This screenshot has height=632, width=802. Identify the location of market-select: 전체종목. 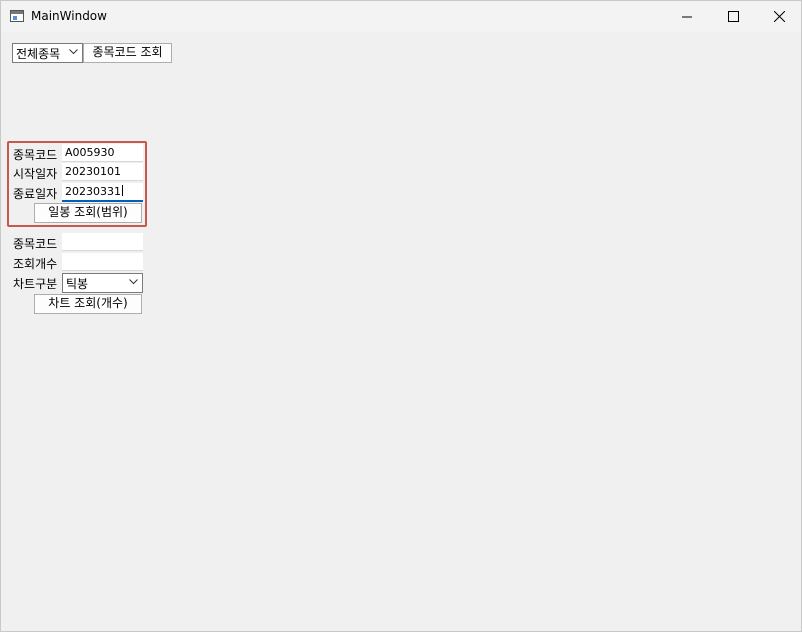
(47, 53).